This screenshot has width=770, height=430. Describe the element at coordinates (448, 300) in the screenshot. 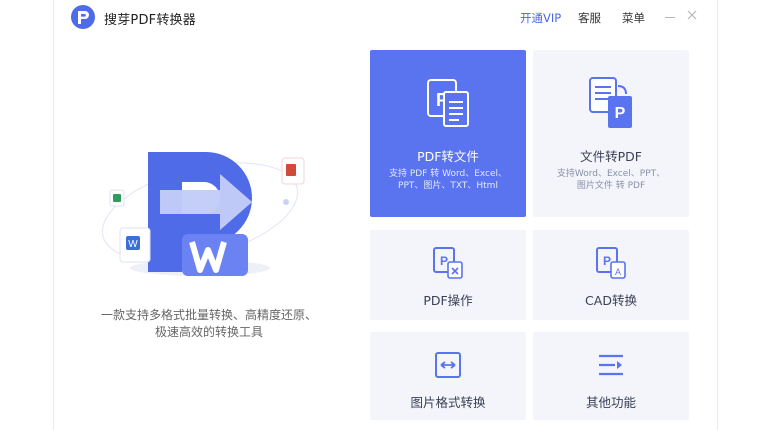

I see `tile-label: PDF操作` at that location.